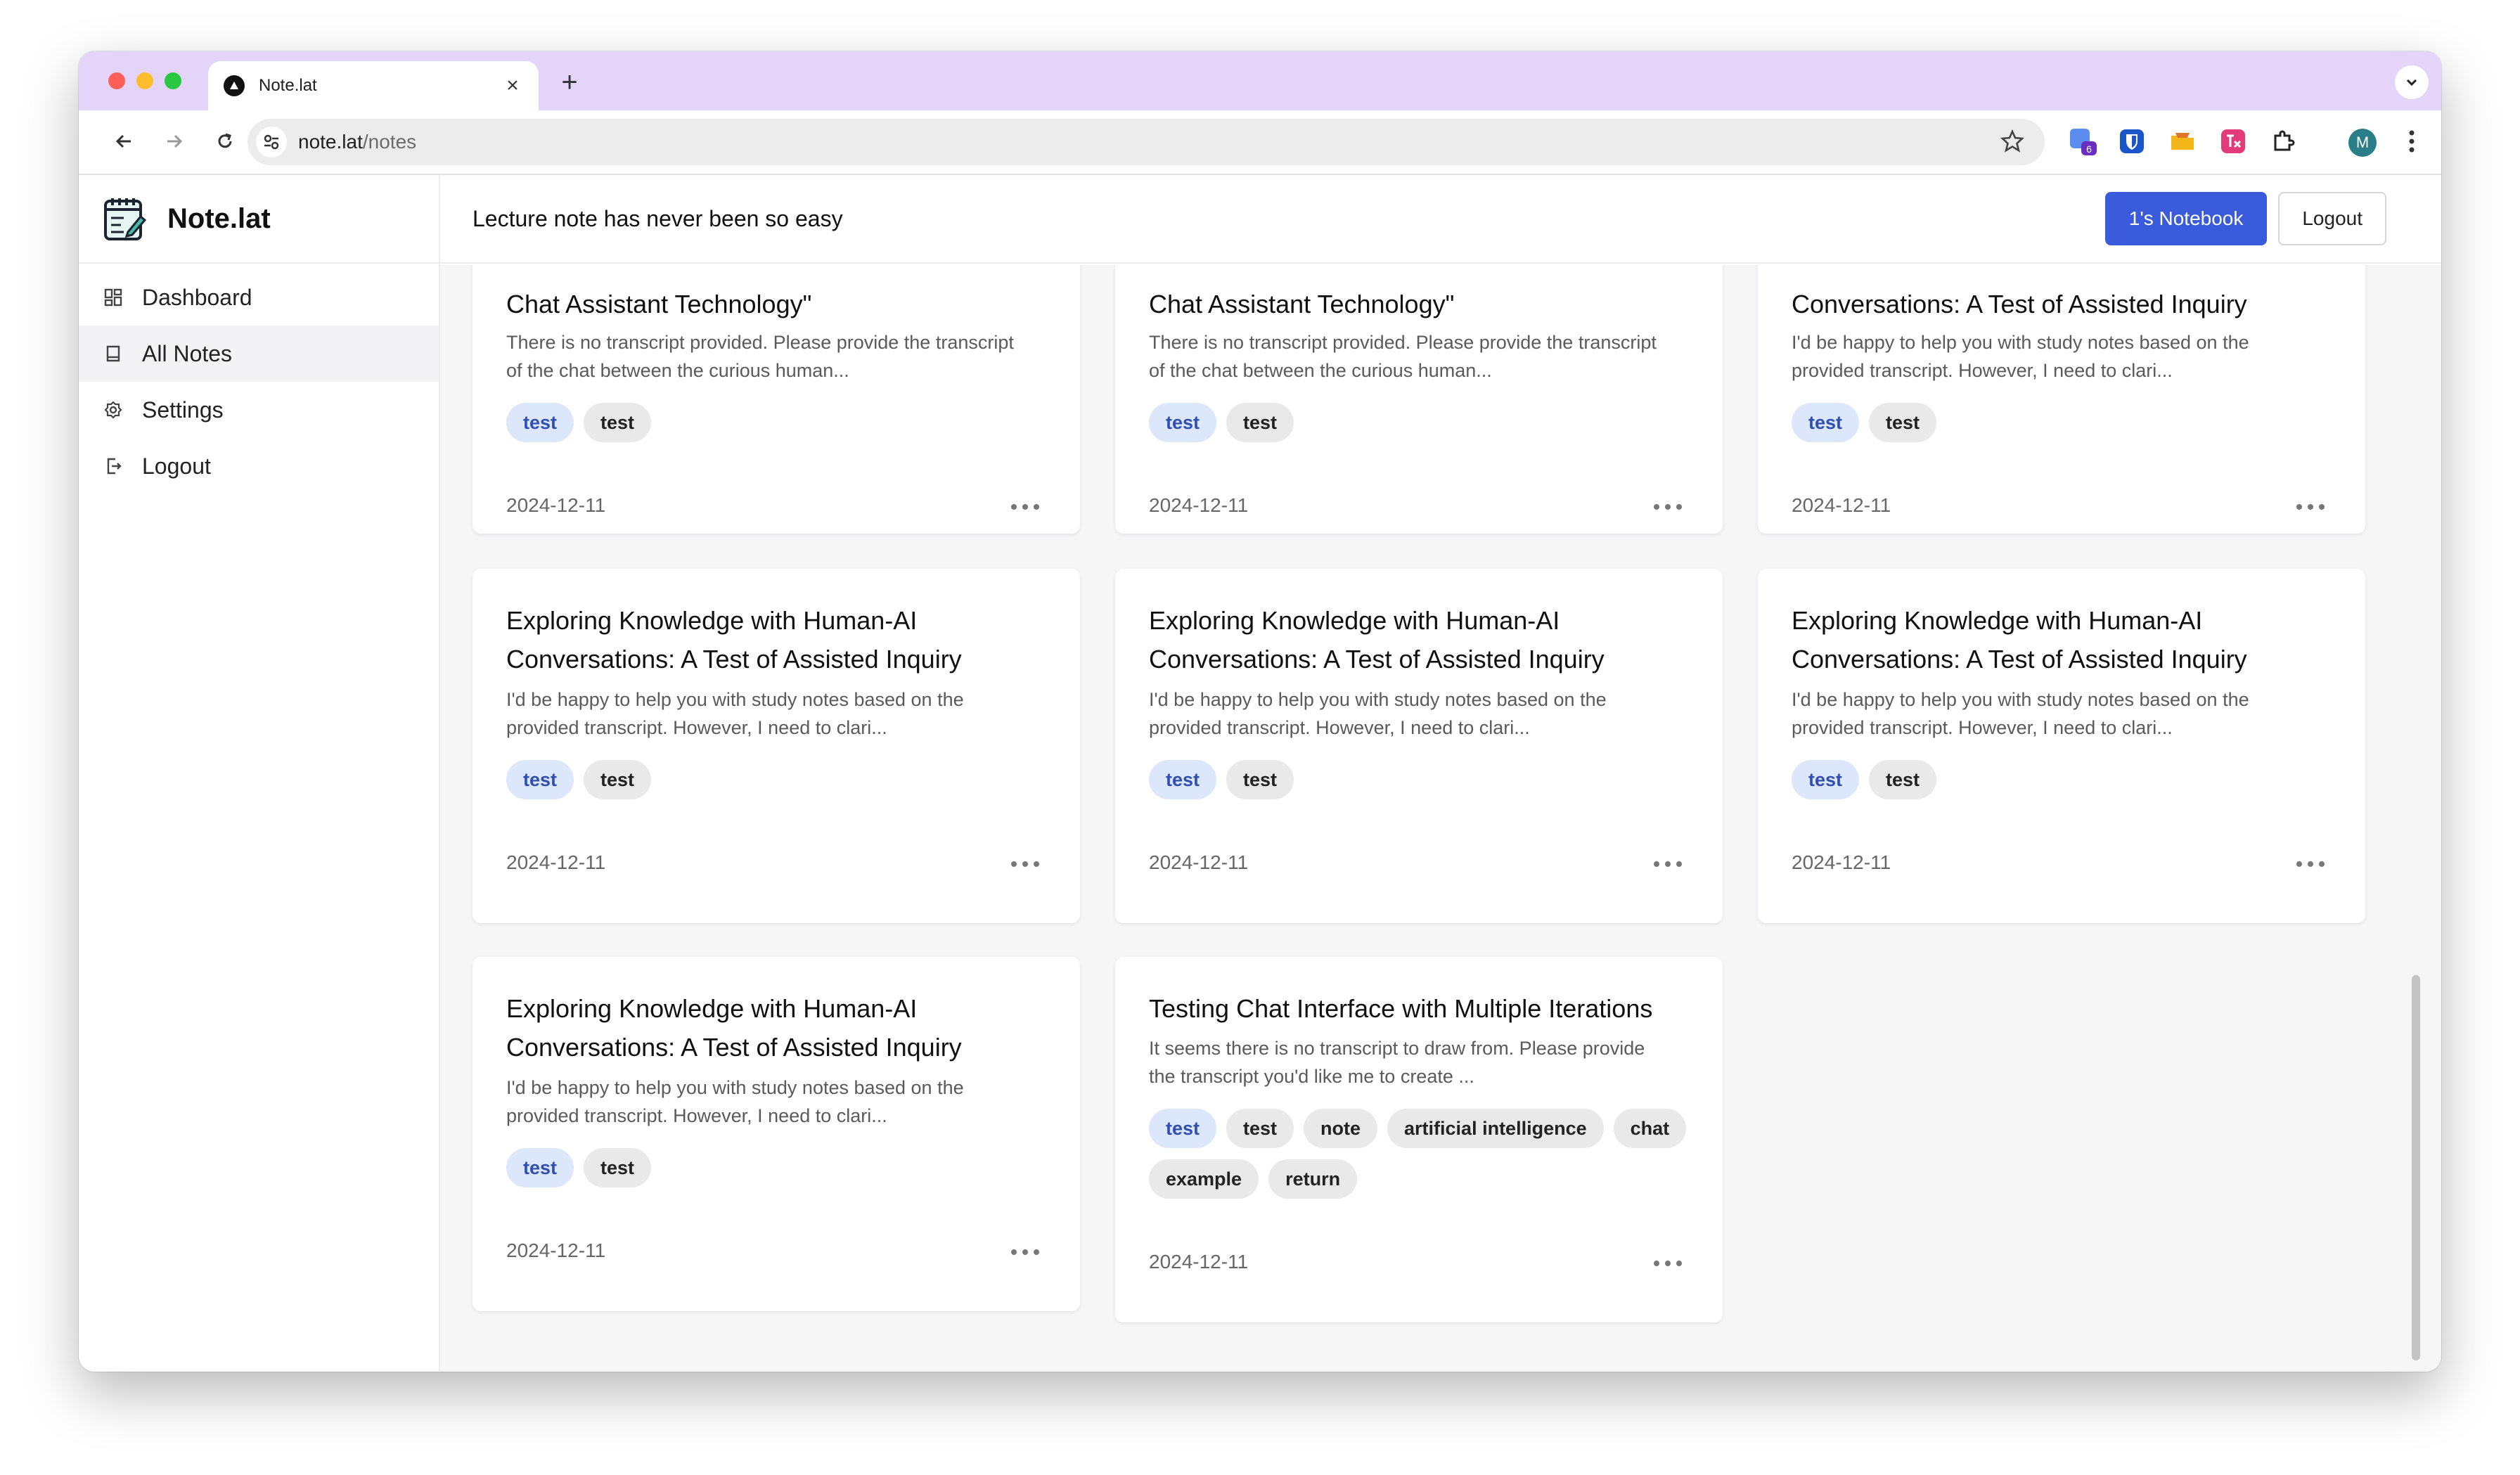 Image resolution: width=2520 pixels, height=1475 pixels. I want to click on minimize-window-button, so click(144, 80).